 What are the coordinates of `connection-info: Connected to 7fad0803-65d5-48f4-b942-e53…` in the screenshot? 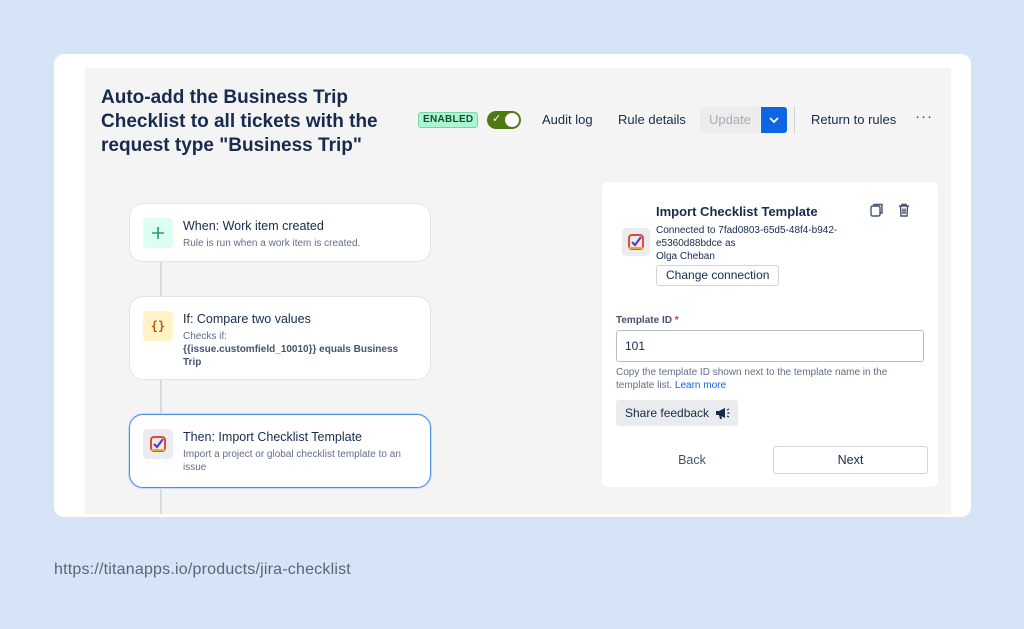 It's located at (766, 243).